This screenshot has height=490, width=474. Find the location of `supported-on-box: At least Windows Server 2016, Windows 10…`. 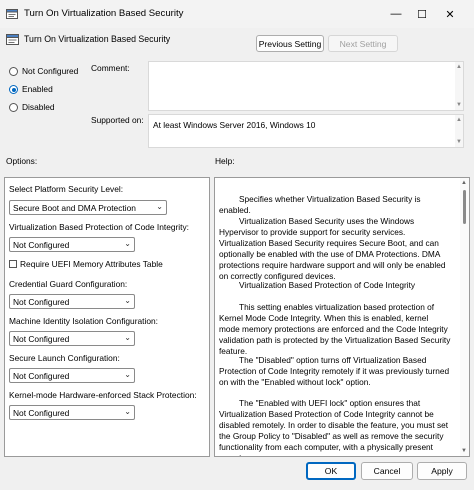

supported-on-box: At least Windows Server 2016, Windows 10… is located at coordinates (306, 131).